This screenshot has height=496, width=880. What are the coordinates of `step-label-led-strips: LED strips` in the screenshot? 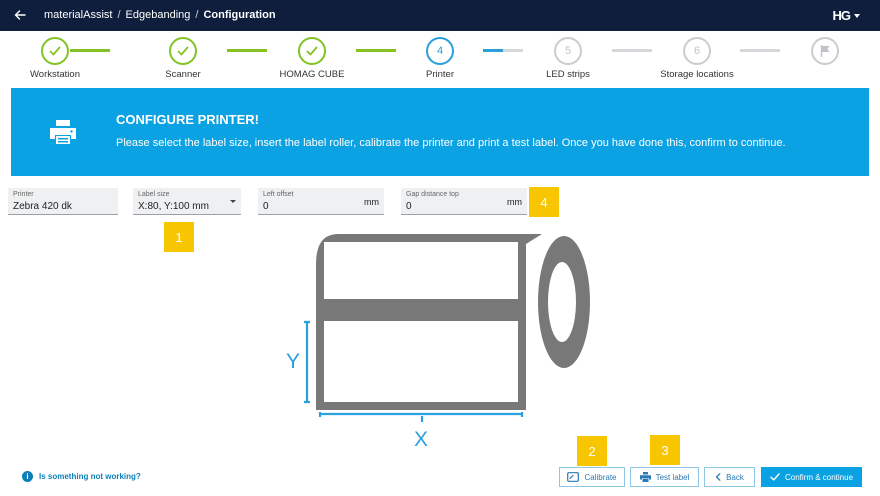 It's located at (568, 74).